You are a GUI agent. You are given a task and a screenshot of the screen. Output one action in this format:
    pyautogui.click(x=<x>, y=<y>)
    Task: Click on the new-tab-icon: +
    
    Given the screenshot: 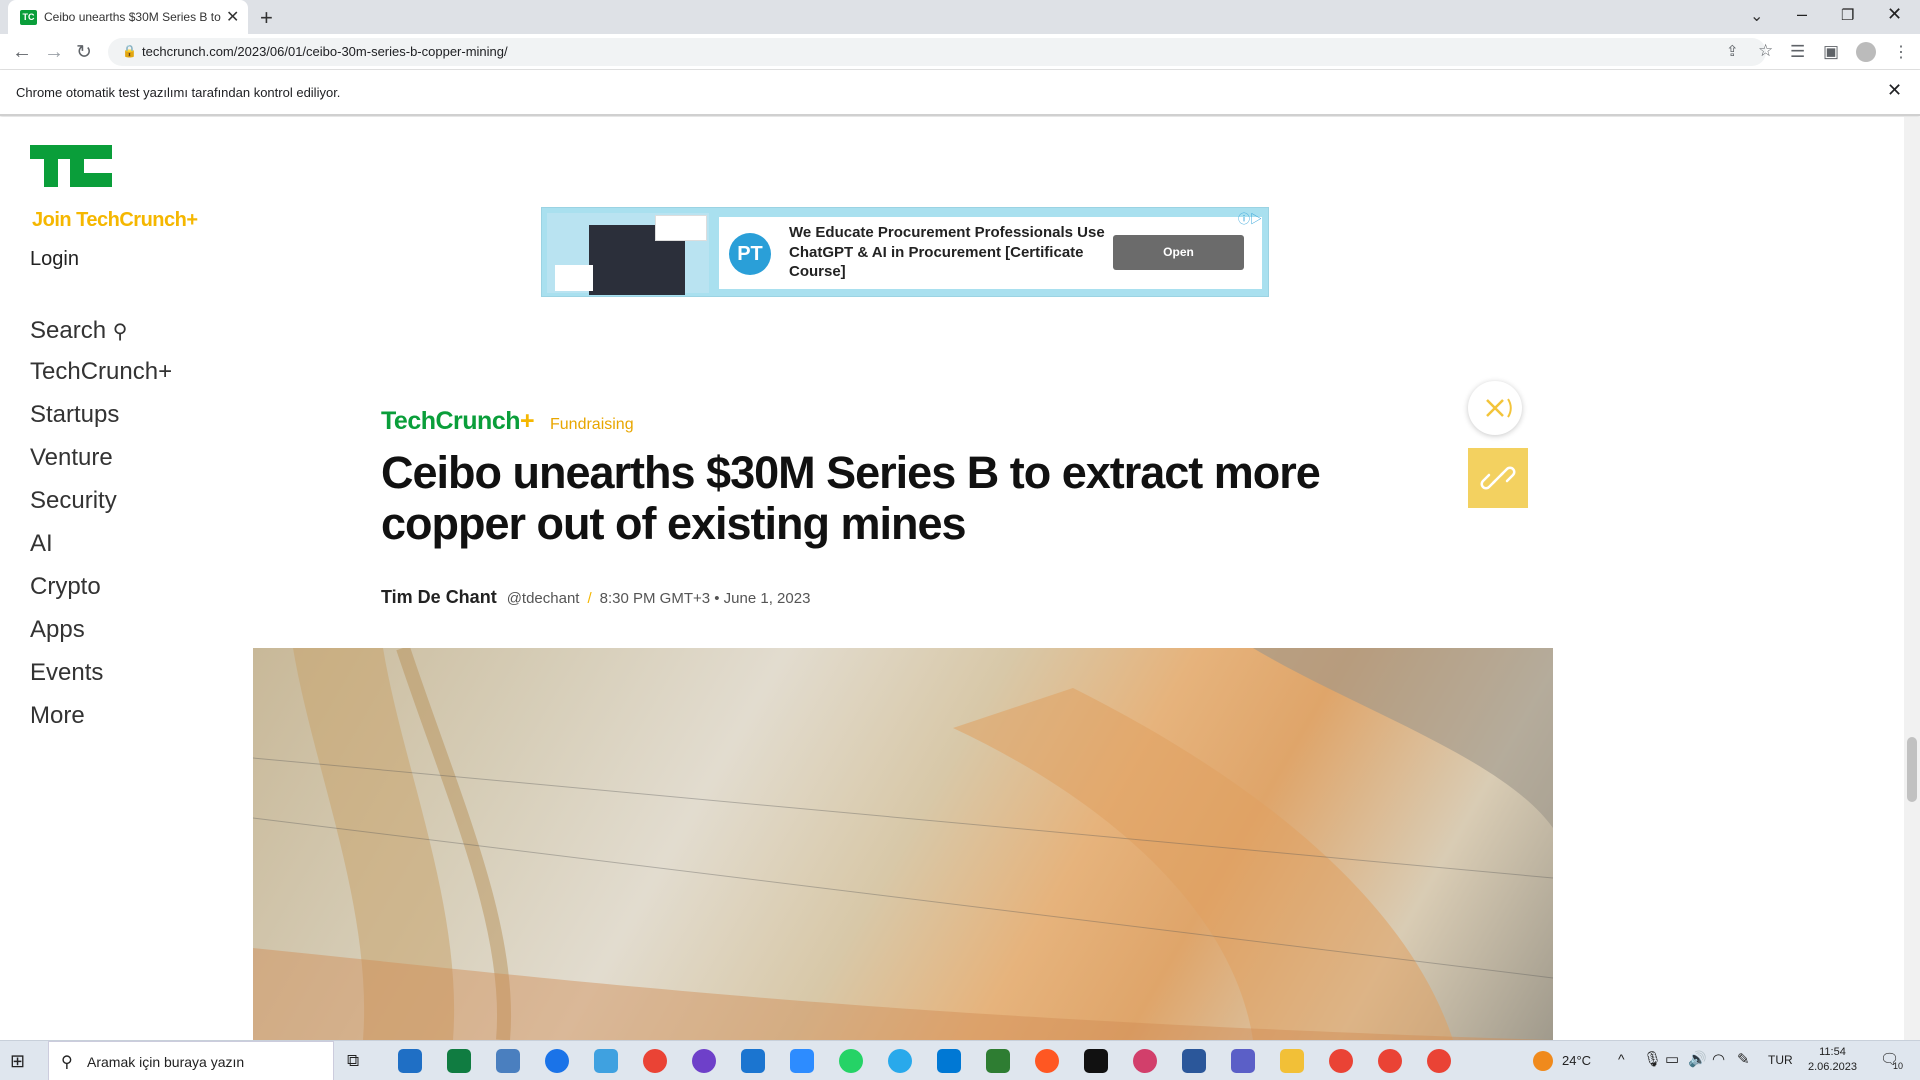 What is the action you would take?
    pyautogui.click(x=266, y=18)
    